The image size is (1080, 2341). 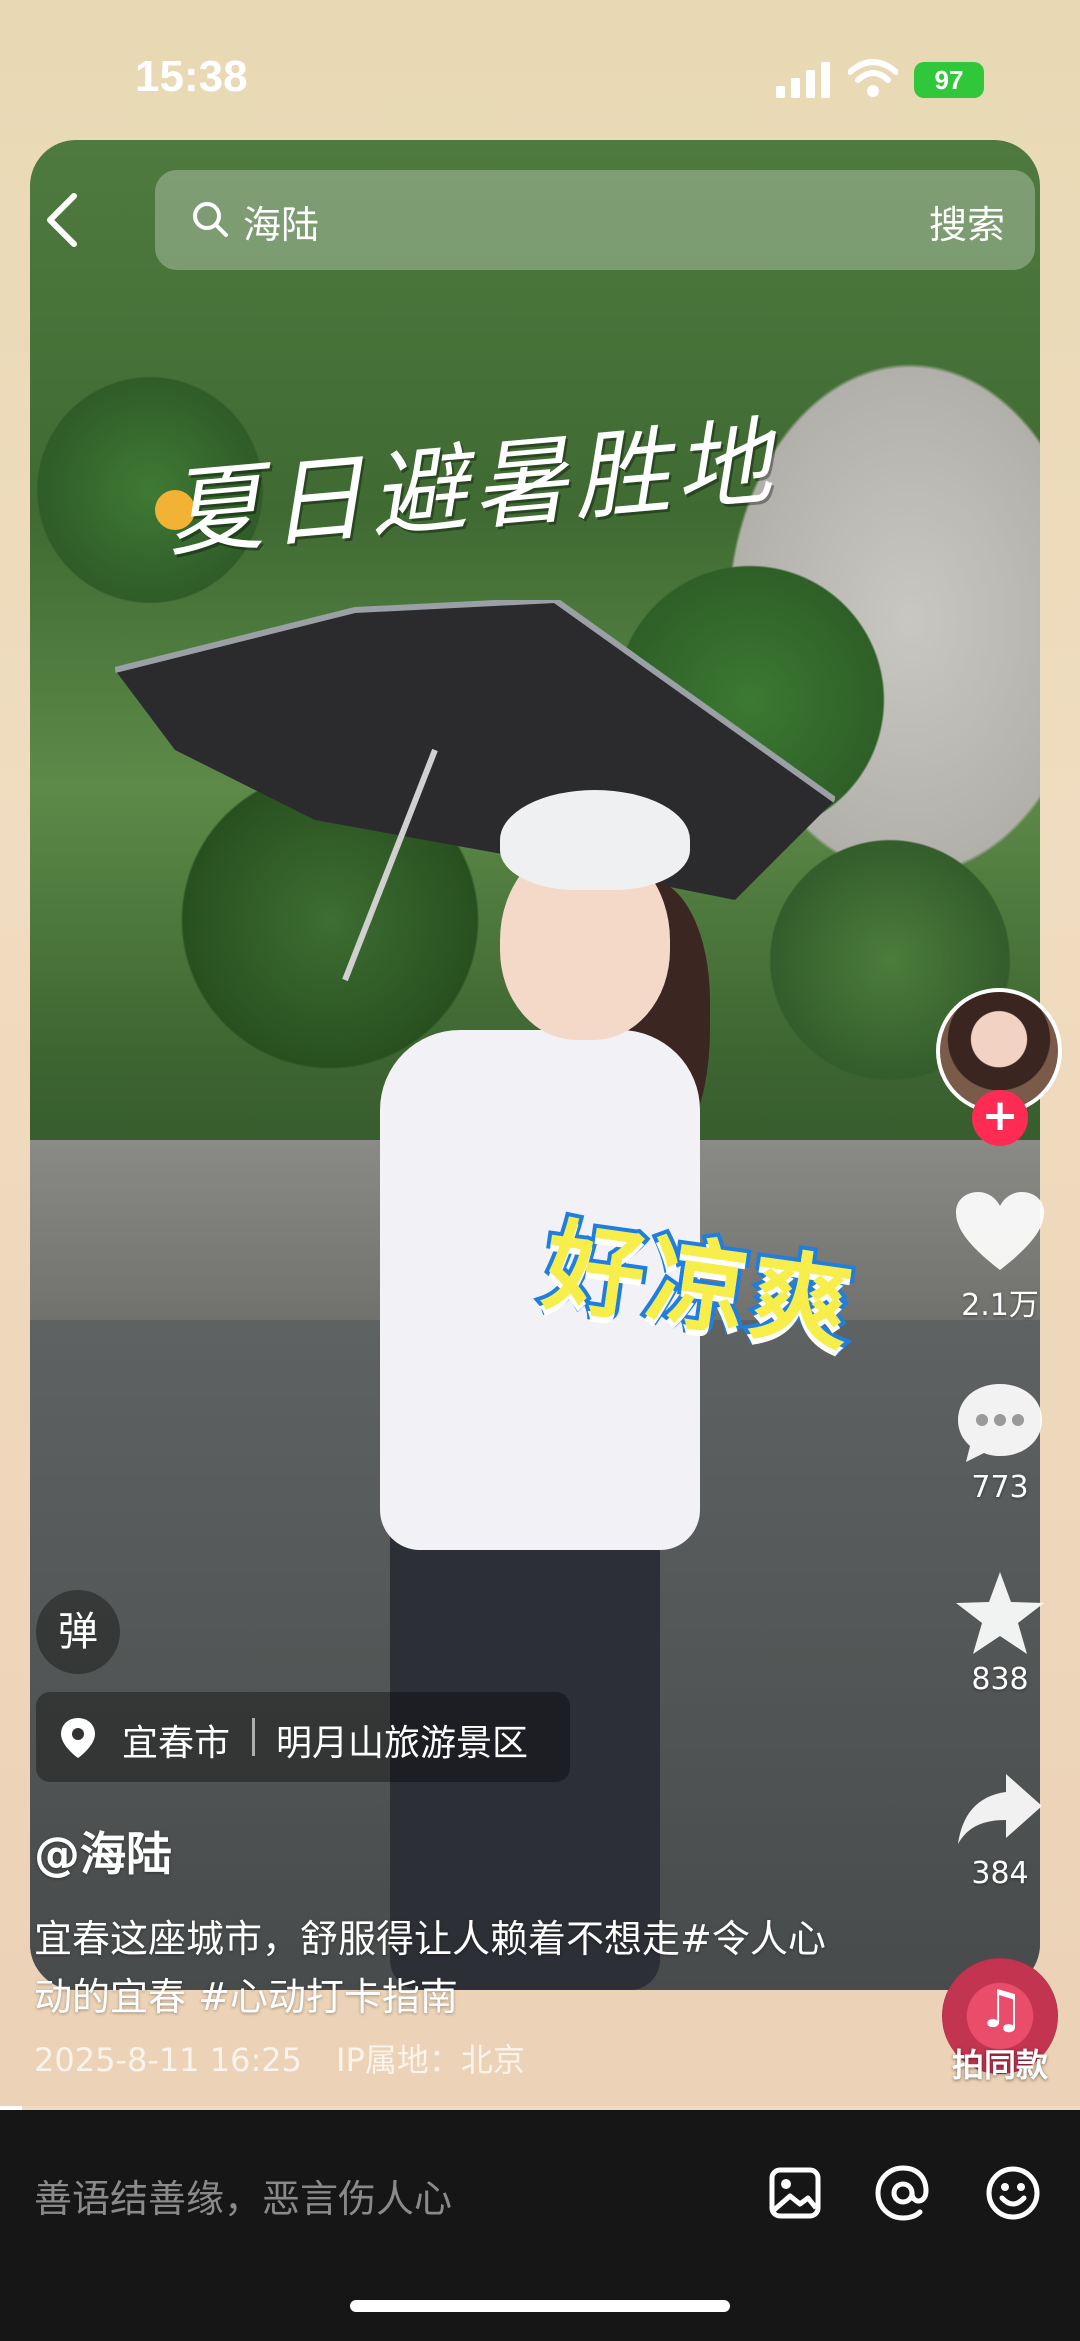 I want to click on favorite-count: 838, so click(x=1000, y=1679).